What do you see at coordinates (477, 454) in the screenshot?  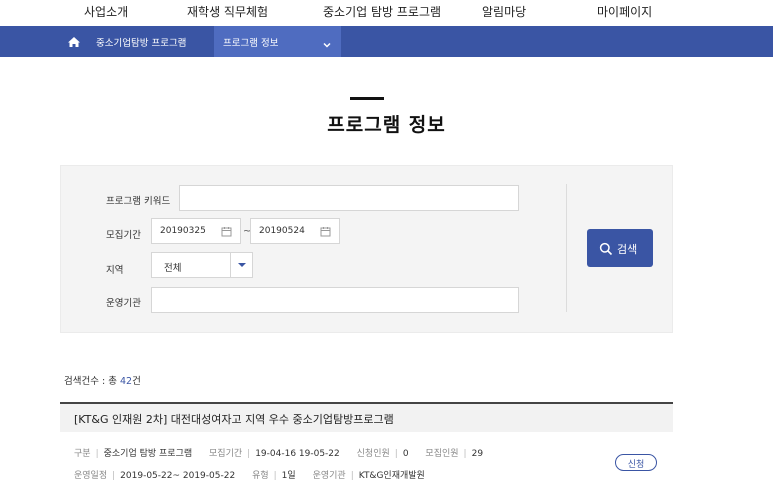 I see `meta-capacity-value: 29` at bounding box center [477, 454].